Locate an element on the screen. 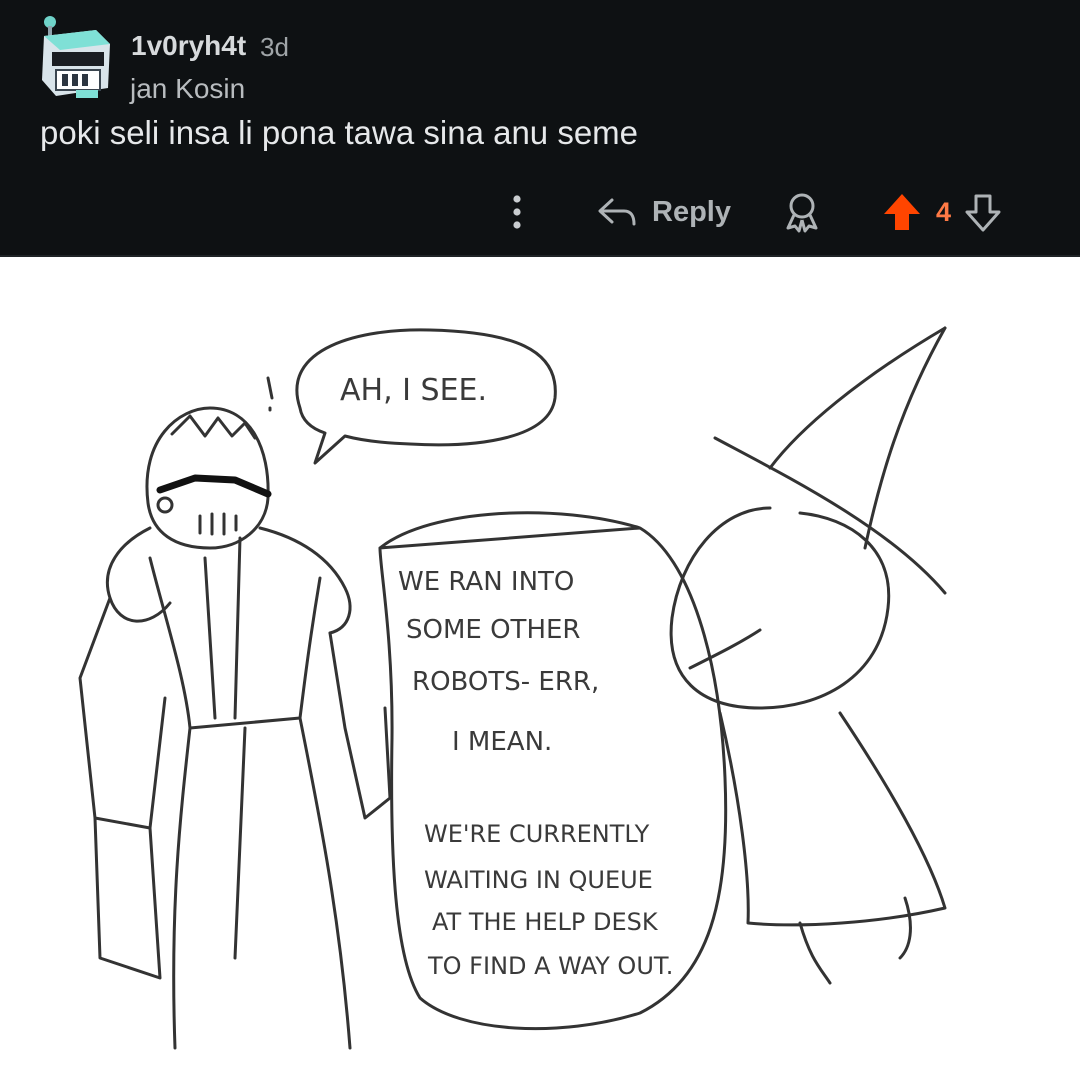 The width and height of the screenshot is (1080, 1080). comment-username: 1v0ryh4t is located at coordinates (188, 46).